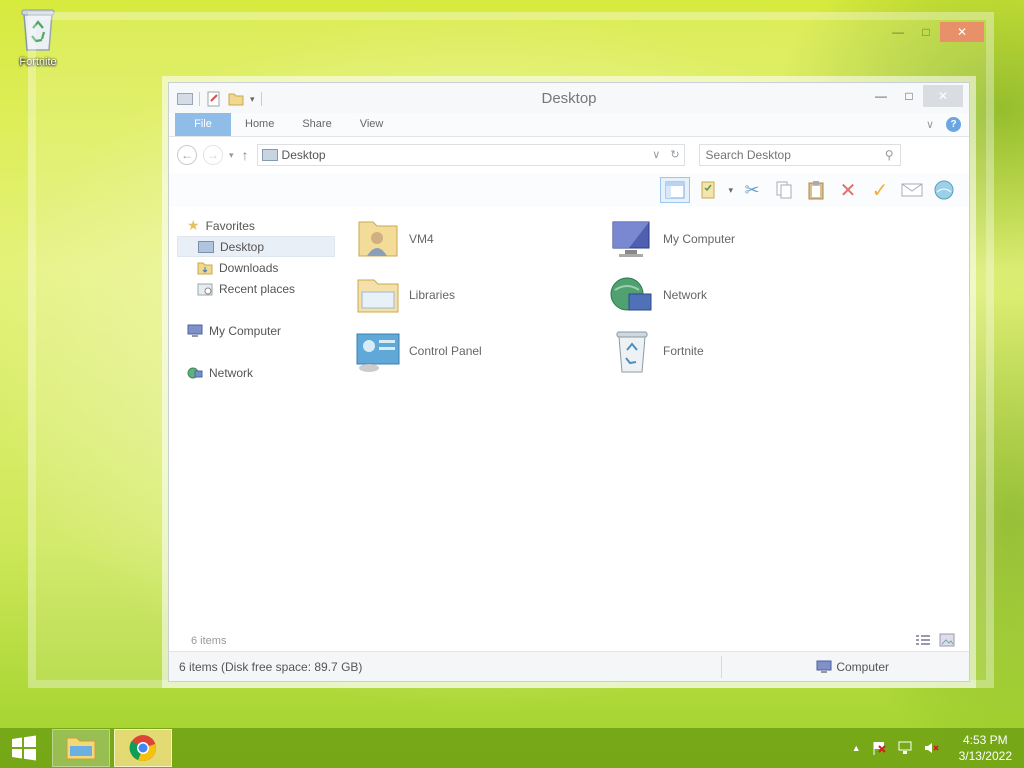 The height and width of the screenshot is (768, 1024). I want to click on star-icon: ★, so click(193, 225).